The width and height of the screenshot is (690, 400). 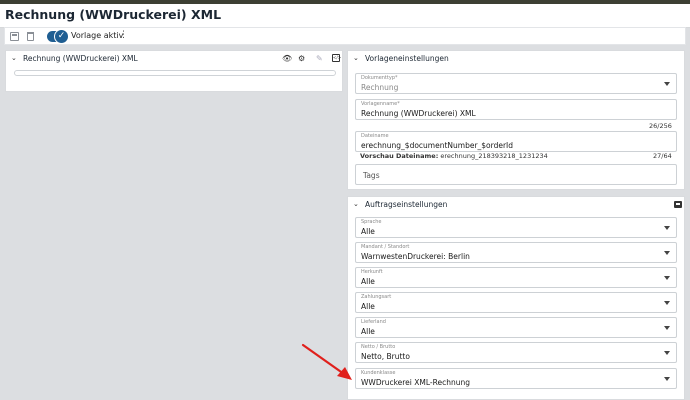 I want to click on check-icon: ✓, so click(x=61, y=36).